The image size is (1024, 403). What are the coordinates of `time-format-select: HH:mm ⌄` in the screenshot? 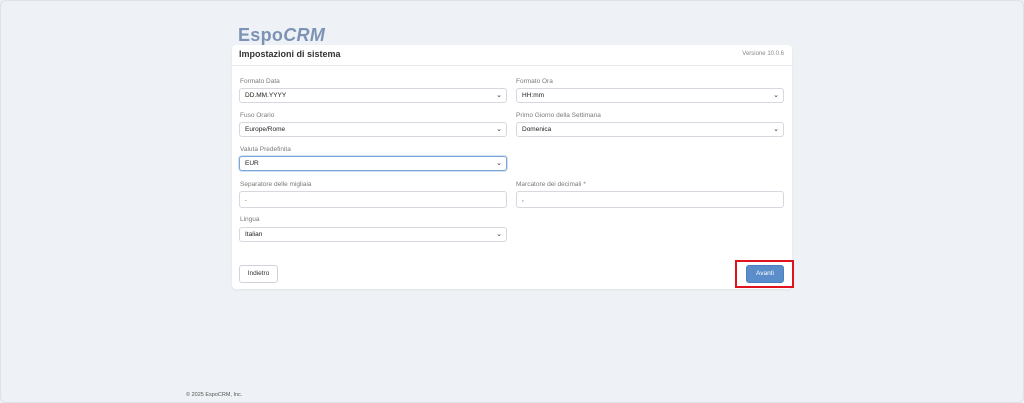 It's located at (650, 95).